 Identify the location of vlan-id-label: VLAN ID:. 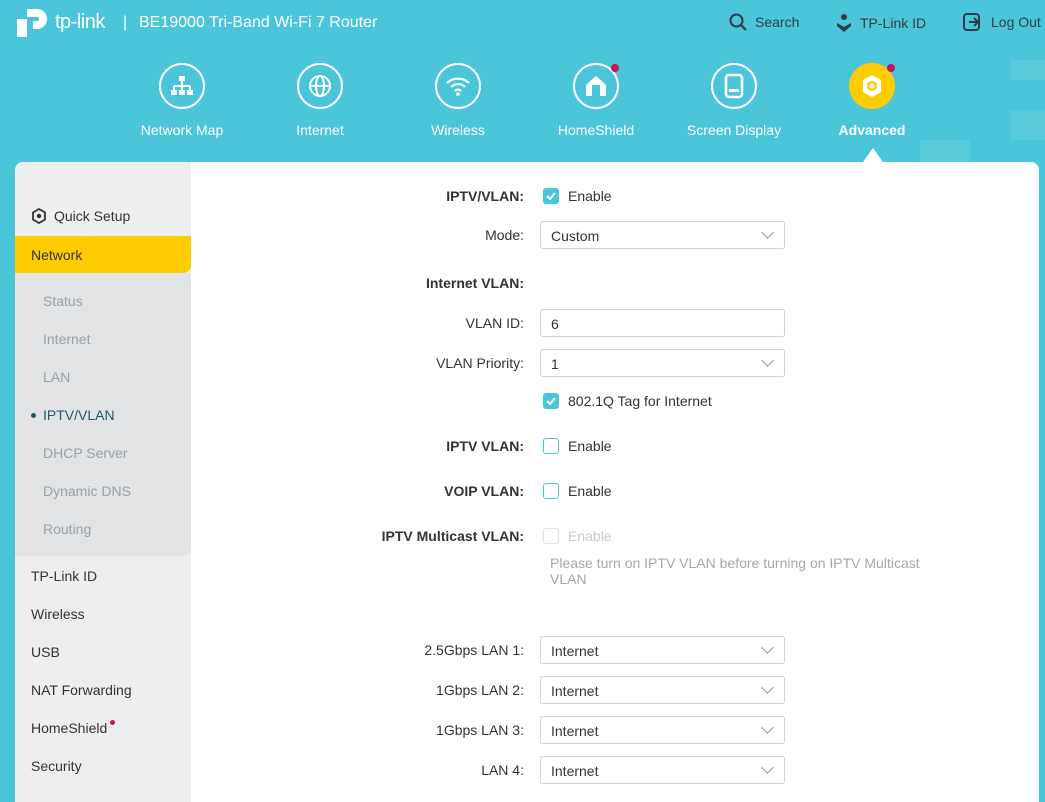
(494, 323).